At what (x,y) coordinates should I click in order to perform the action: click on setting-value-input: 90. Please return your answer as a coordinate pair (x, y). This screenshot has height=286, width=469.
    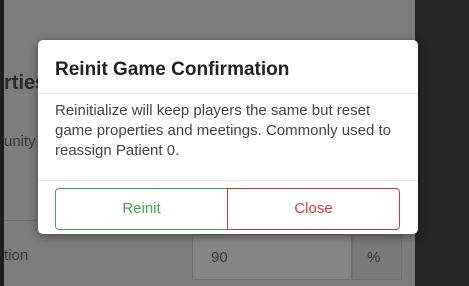
    Looking at the image, I should click on (272, 257).